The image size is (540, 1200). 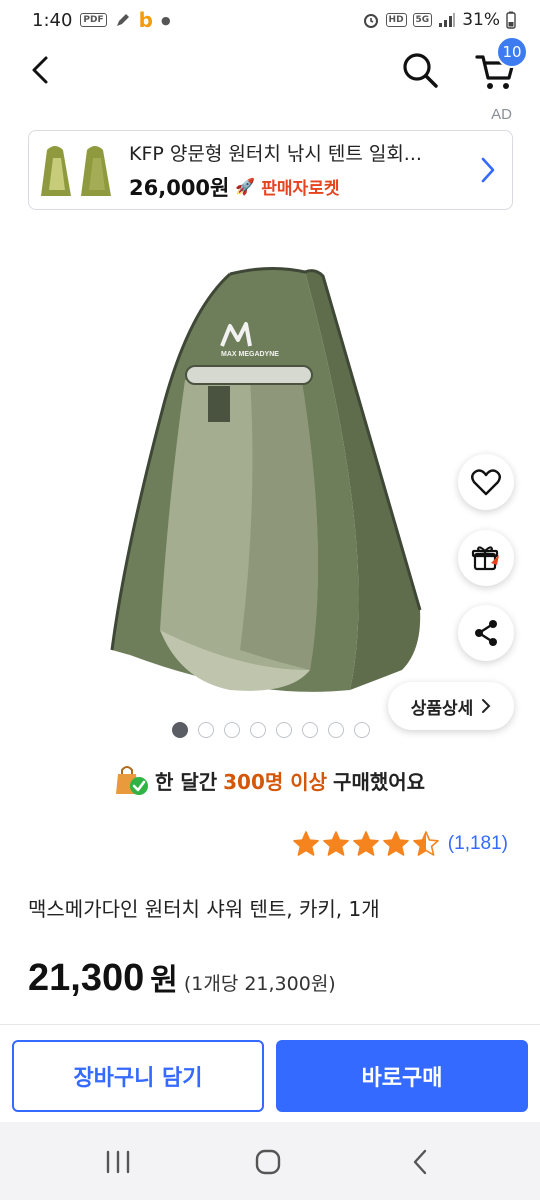 I want to click on ad-price: 26,000원, so click(x=179, y=187).